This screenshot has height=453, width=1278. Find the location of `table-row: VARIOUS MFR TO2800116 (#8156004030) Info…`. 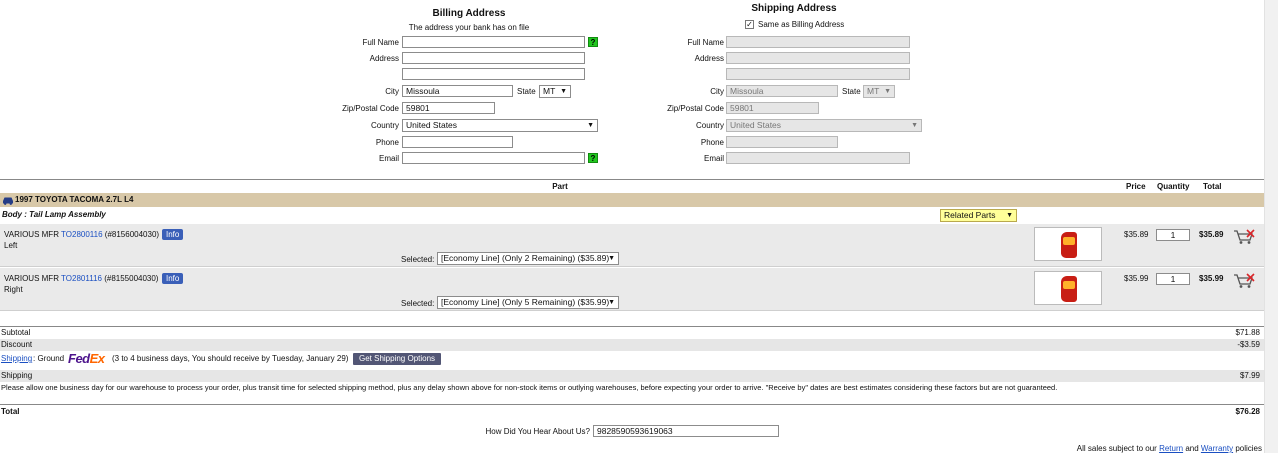

table-row: VARIOUS MFR TO2800116 (#8156004030) Info… is located at coordinates (632, 245).